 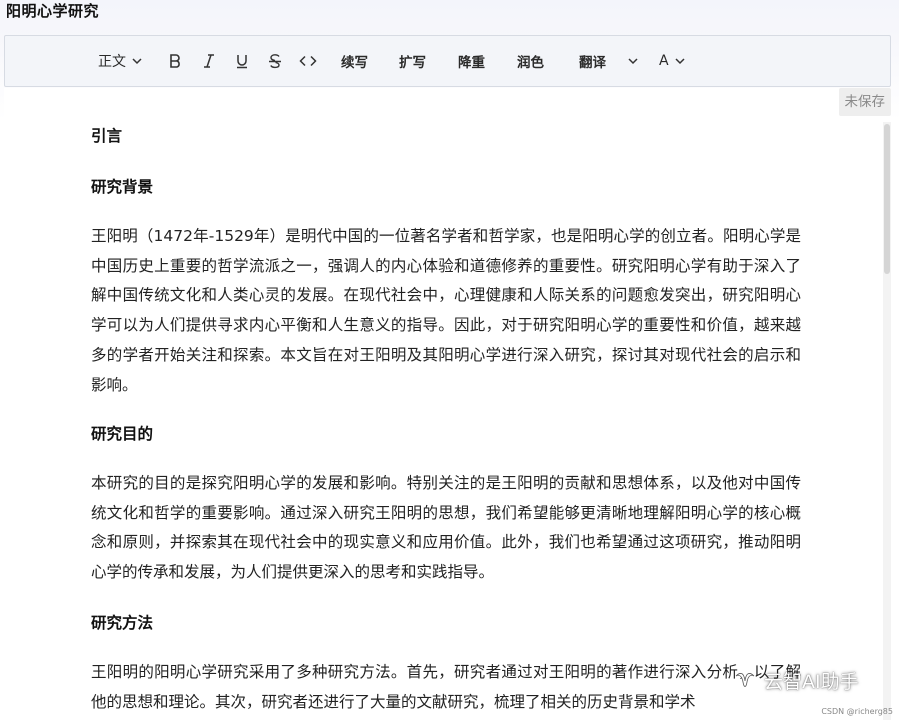 What do you see at coordinates (354, 61) in the screenshot?
I see `continue-writing-button: 续写` at bounding box center [354, 61].